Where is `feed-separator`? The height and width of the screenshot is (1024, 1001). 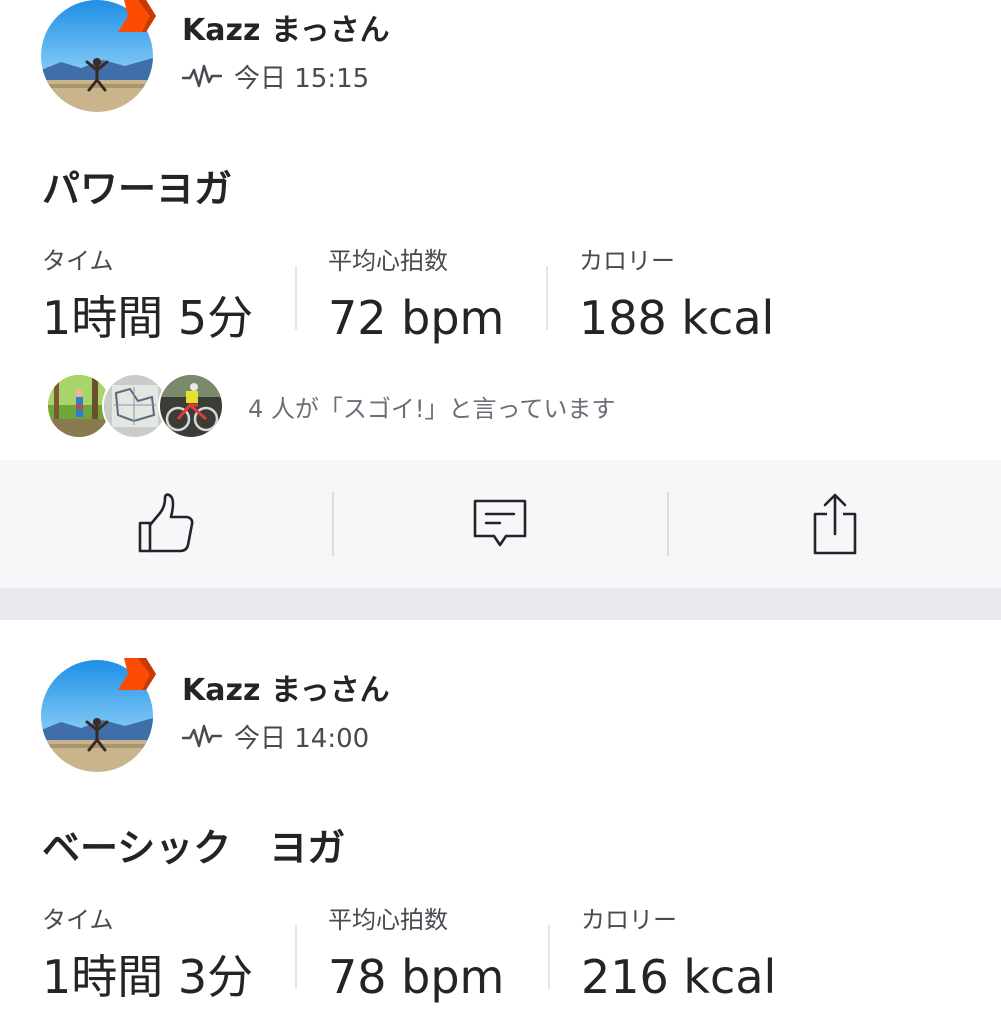
feed-separator is located at coordinates (500, 604).